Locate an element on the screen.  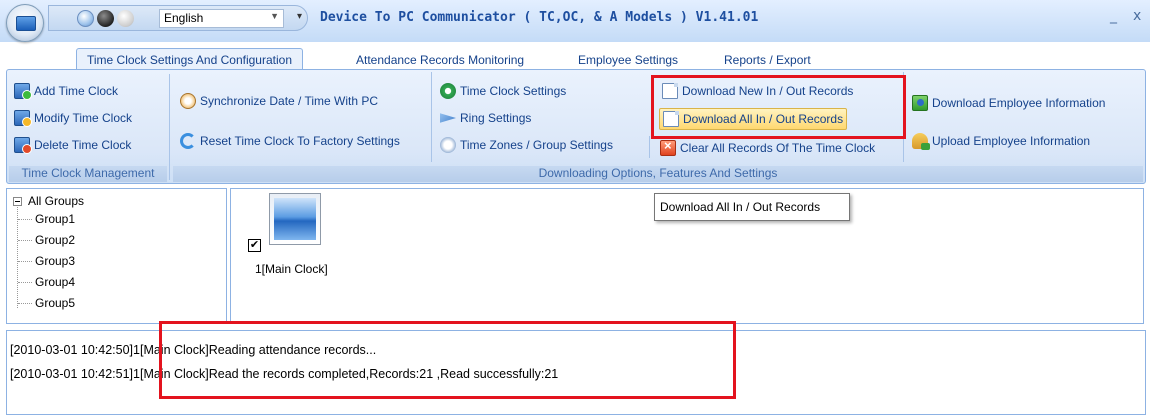
gear-icon is located at coordinates (448, 91).